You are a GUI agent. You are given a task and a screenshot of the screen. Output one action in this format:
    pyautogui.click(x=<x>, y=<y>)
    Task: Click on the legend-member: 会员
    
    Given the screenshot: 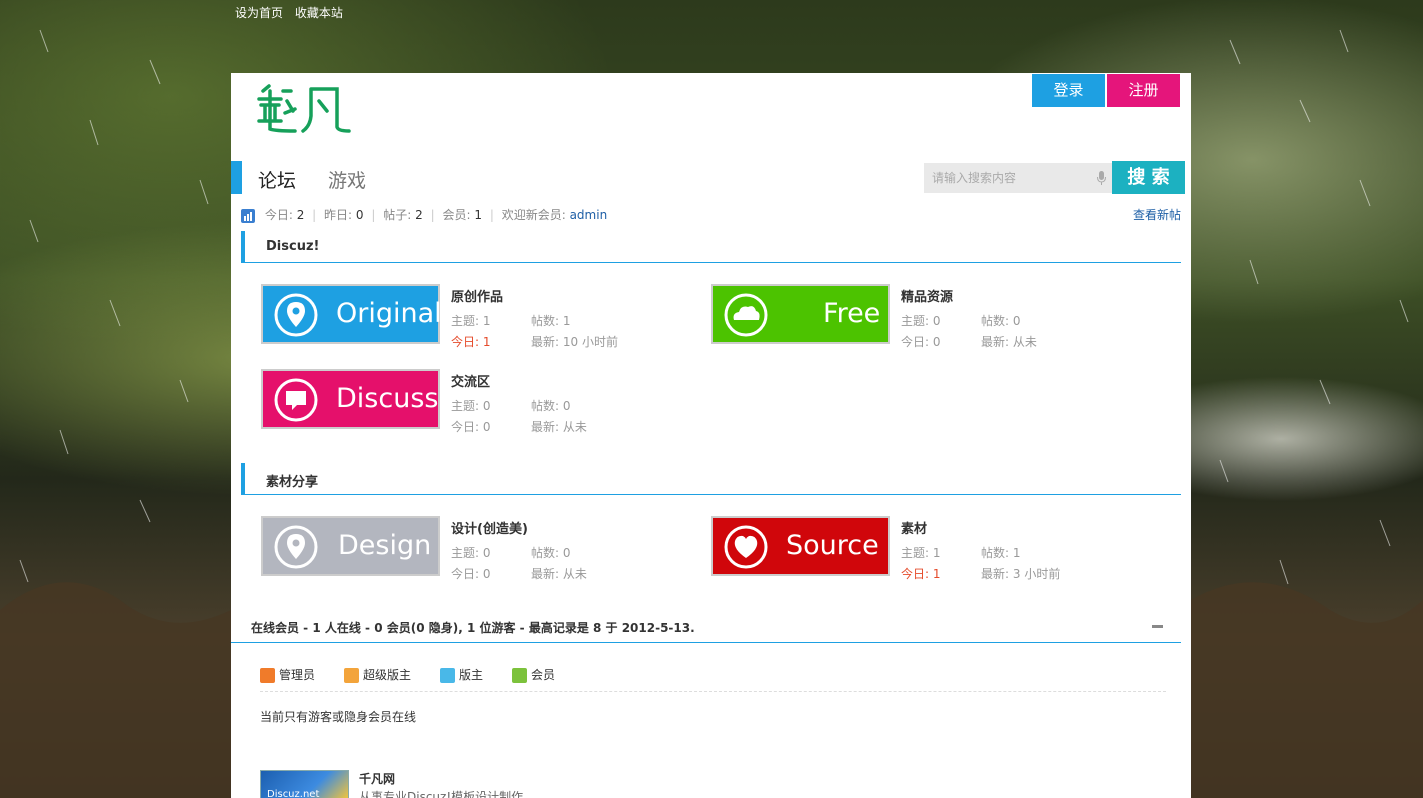 What is the action you would take?
    pyautogui.click(x=533, y=674)
    